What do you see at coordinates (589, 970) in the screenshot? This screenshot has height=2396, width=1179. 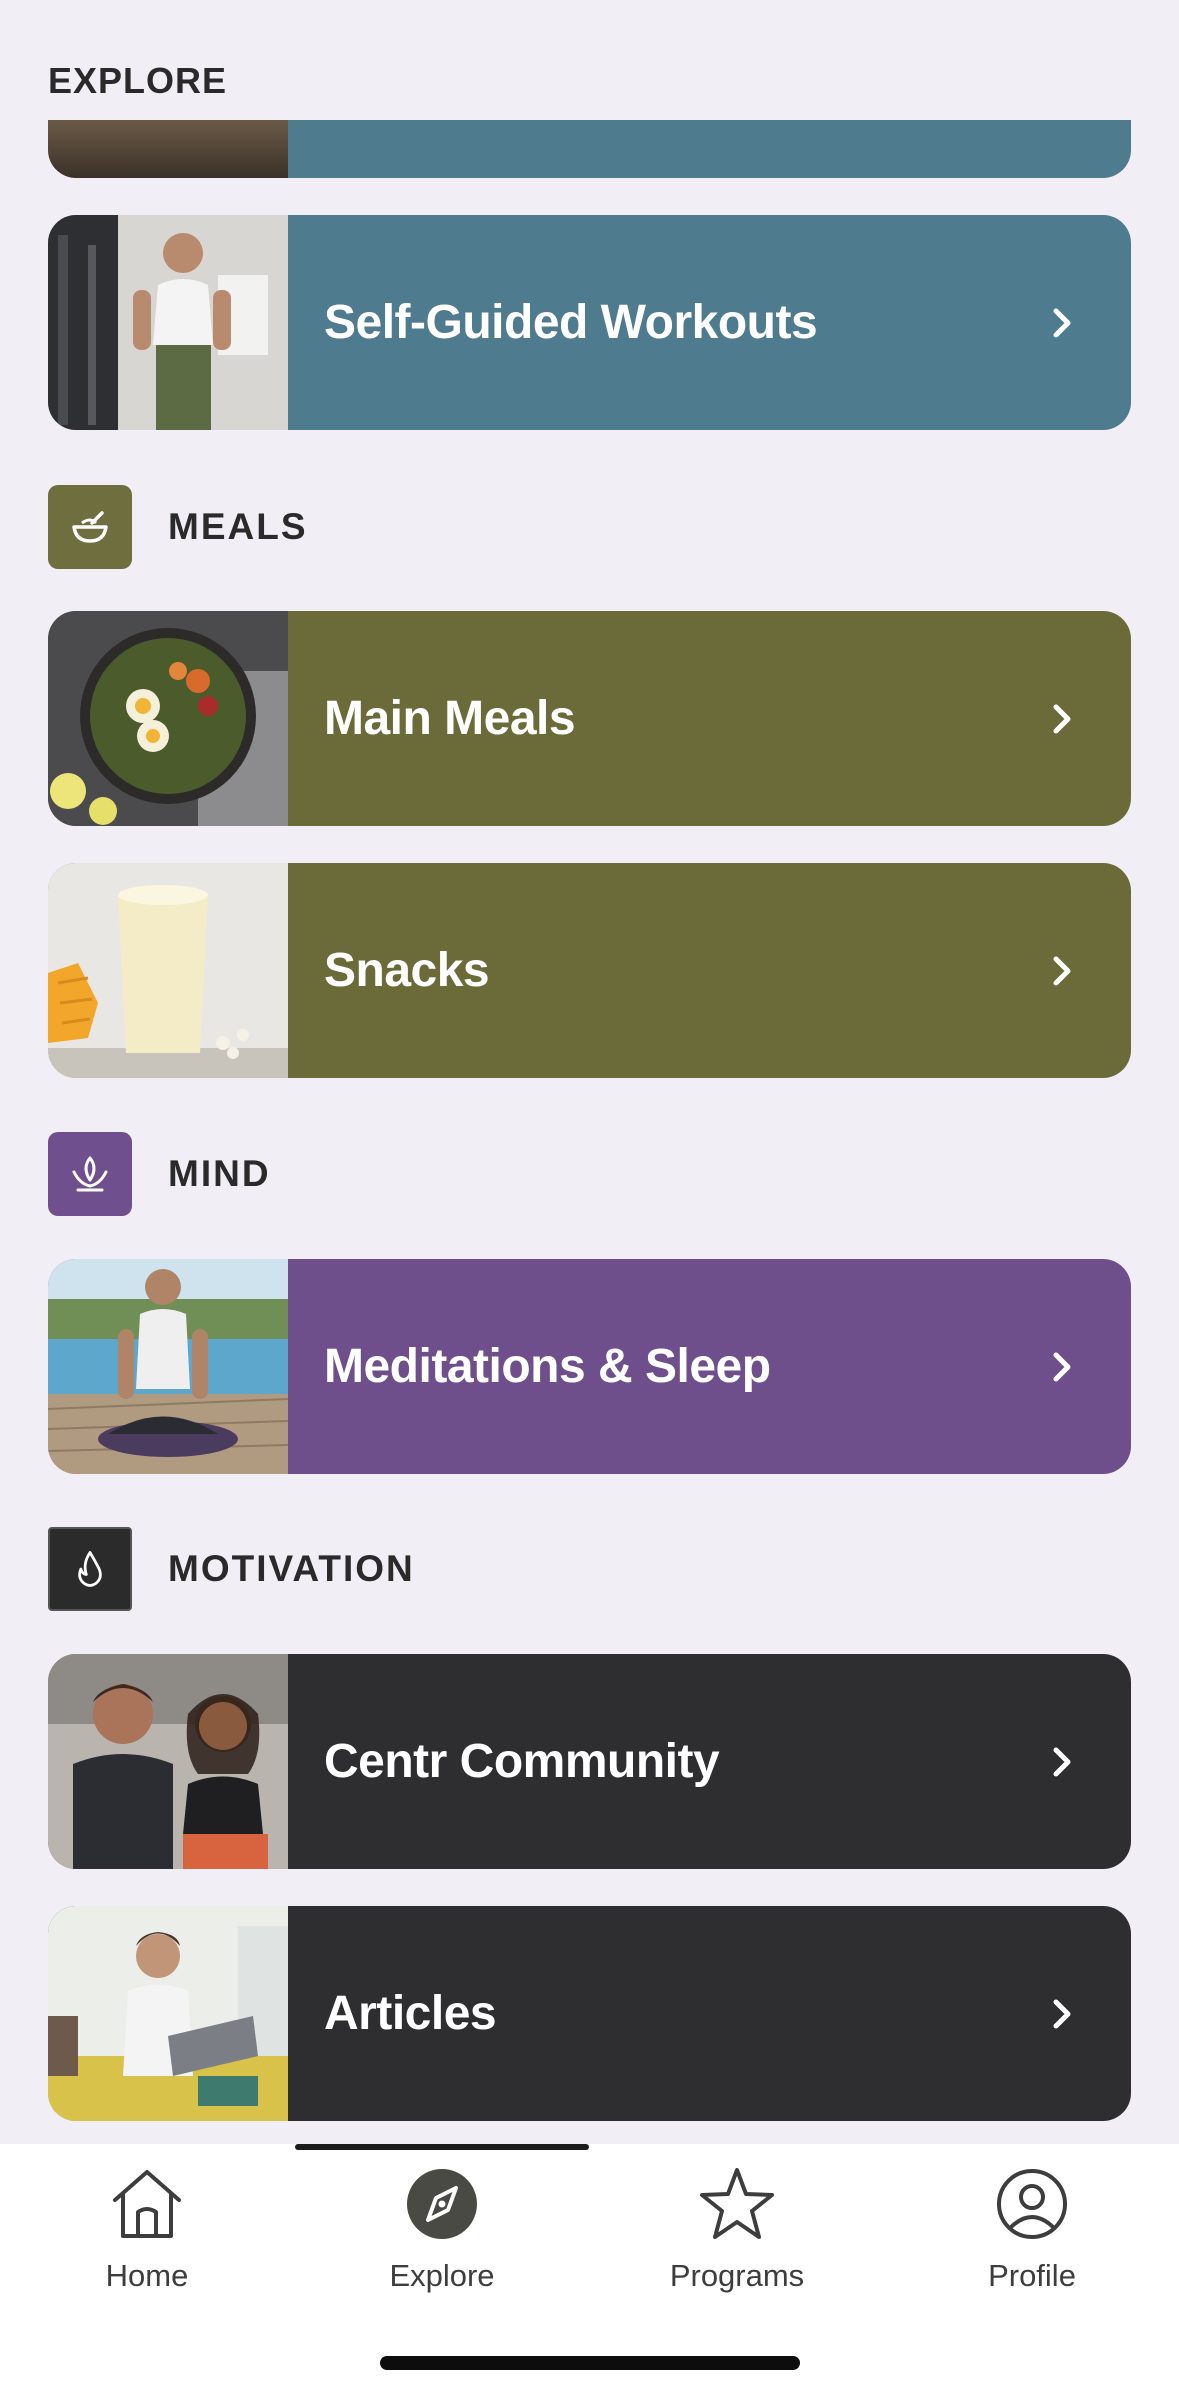 I see `card-snacks: Snacks` at bounding box center [589, 970].